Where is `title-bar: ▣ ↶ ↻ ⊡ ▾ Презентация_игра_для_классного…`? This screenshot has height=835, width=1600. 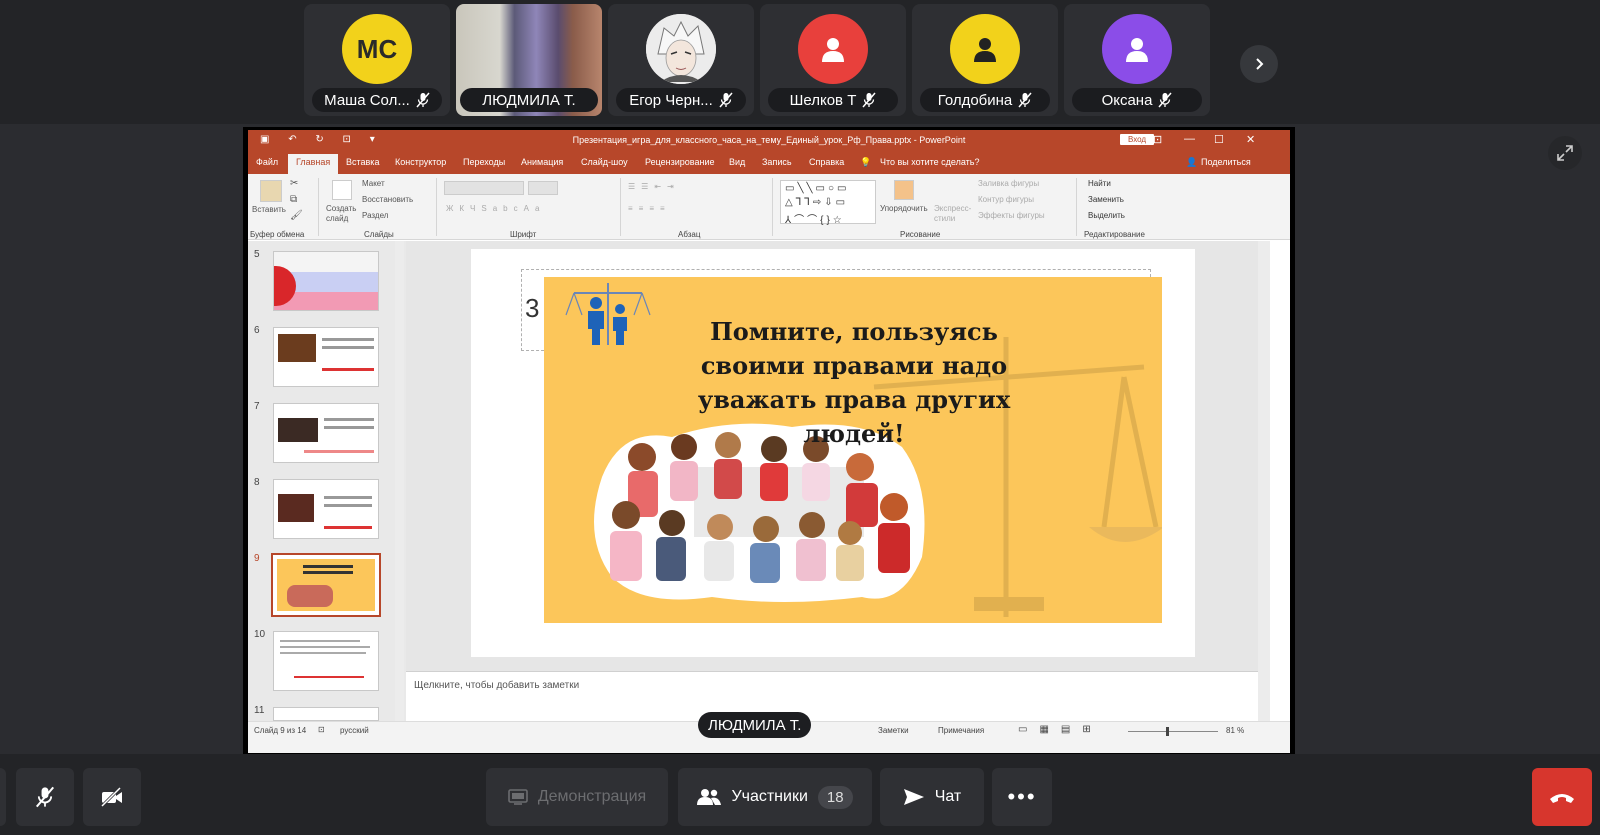
title-bar: ▣ ↶ ↻ ⊡ ▾ Презентация_игра_для_классного… is located at coordinates (769, 141).